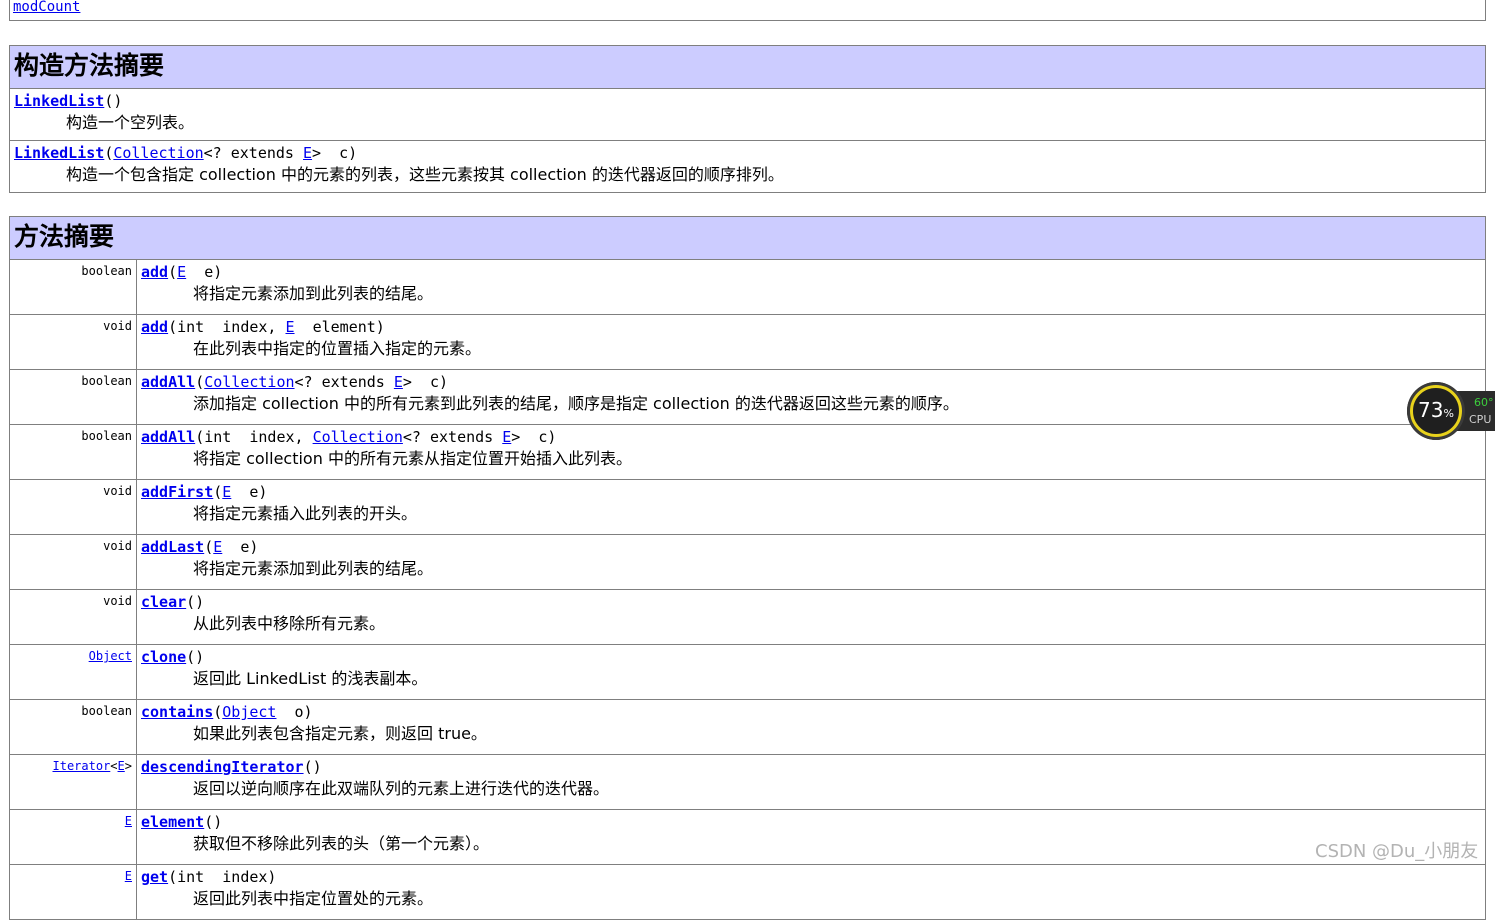 Image resolution: width=1495 pixels, height=920 pixels. Describe the element at coordinates (747, 67) in the screenshot. I see `constructor-summary-title: 构造方法摘要` at that location.